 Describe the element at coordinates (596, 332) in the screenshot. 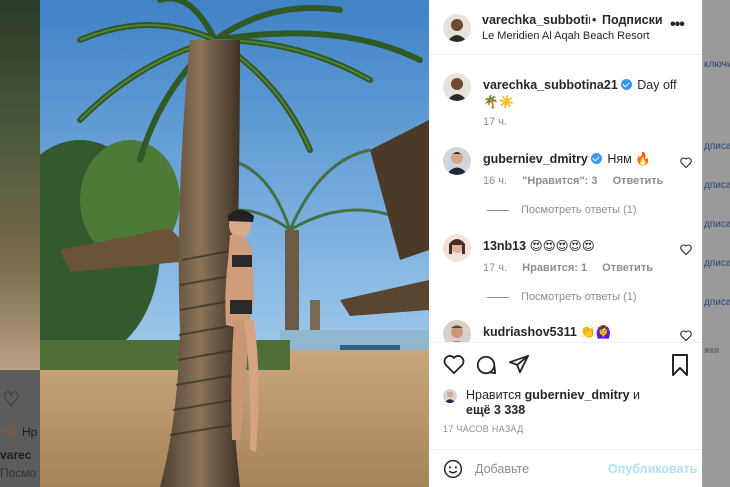

I see `comment-body: 👏🙆‍♀️` at that location.